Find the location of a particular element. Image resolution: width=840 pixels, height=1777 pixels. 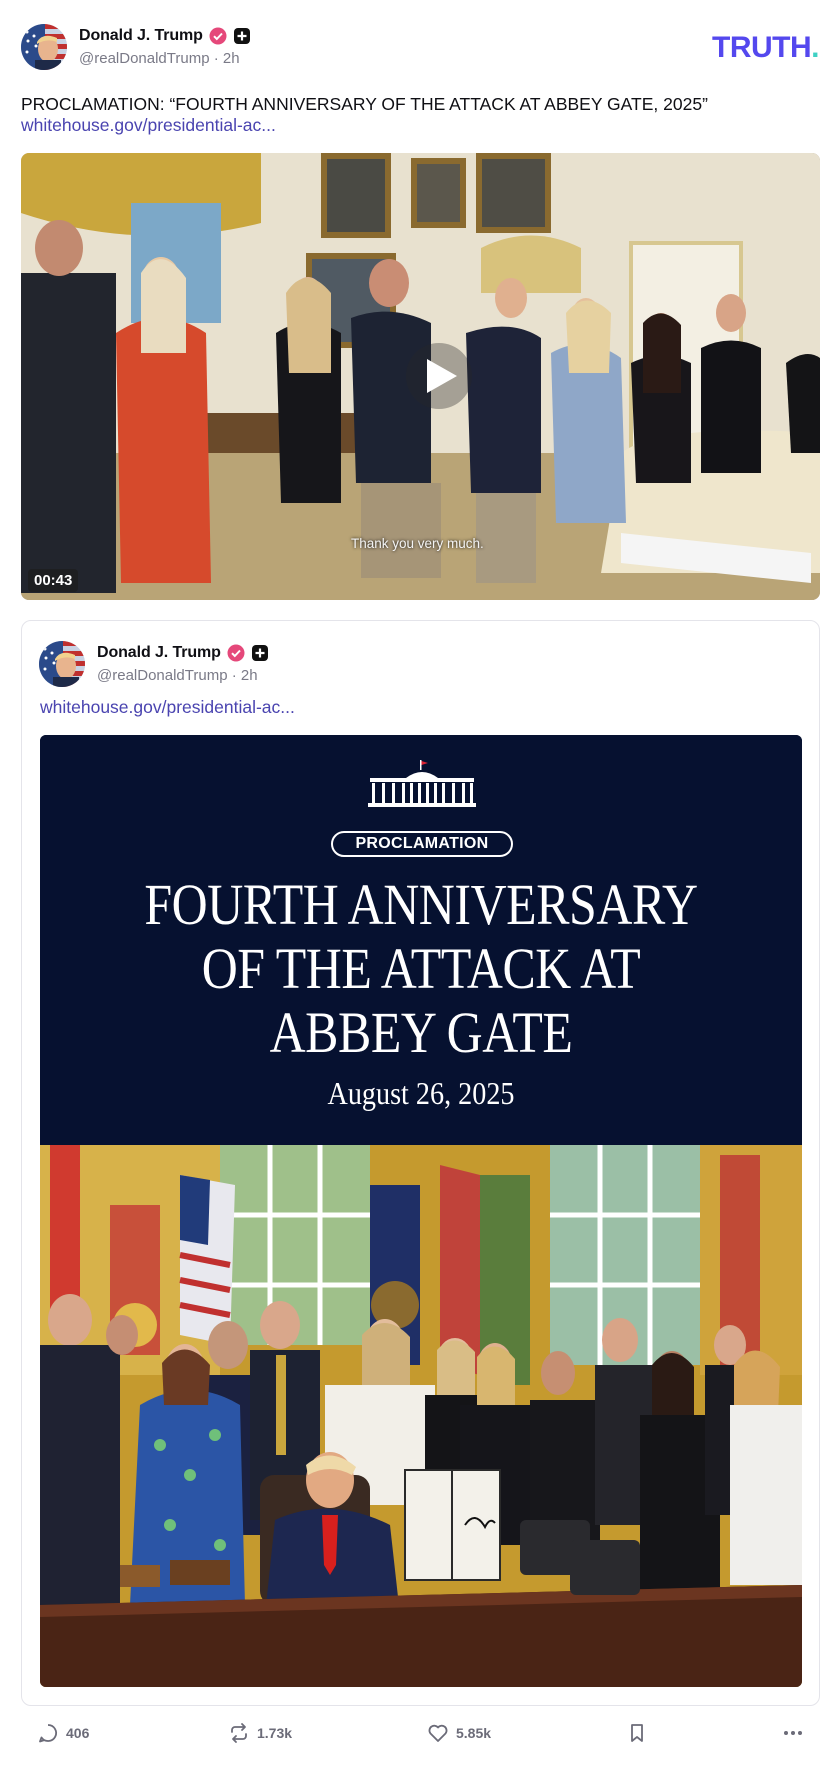

bookmark-button is located at coordinates (637, 1733).